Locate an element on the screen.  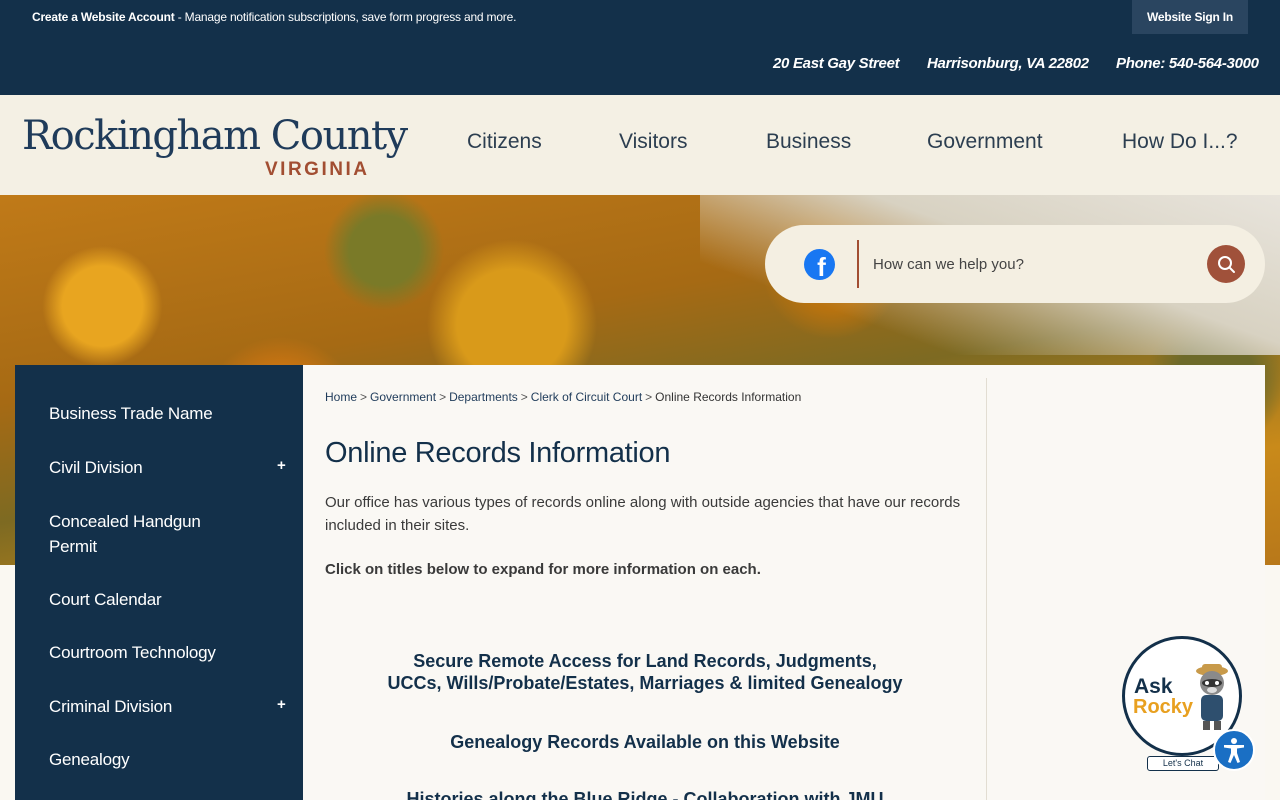
create-account-link: Create a Website Account is located at coordinates (103, 17).